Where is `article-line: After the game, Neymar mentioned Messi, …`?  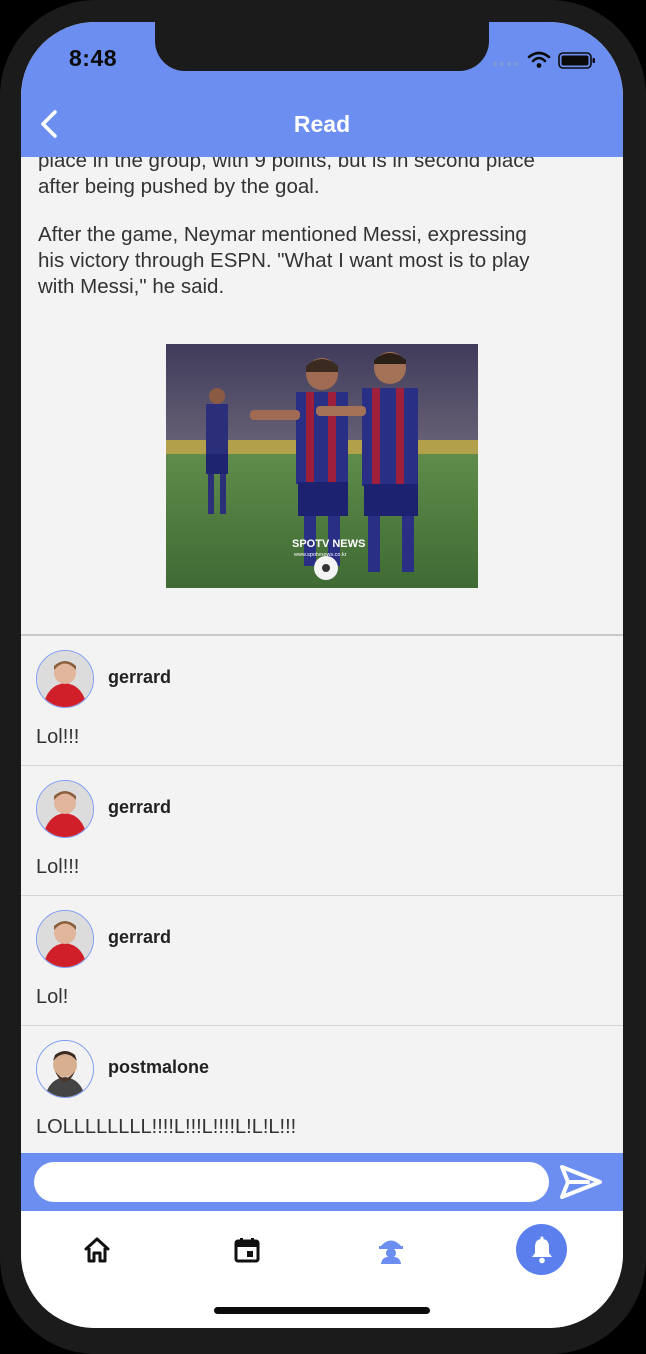
article-line: After the game, Neymar mentioned Messi, … is located at coordinates (282, 234).